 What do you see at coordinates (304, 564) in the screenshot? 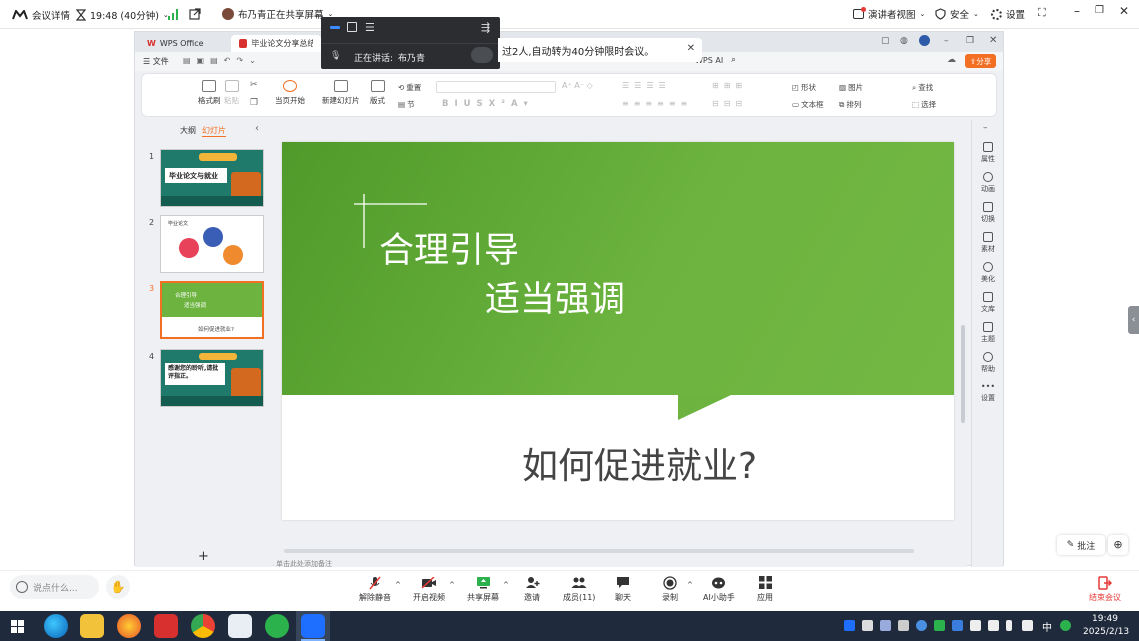
I see `notes-placeholder: 单击此处添加备注` at bounding box center [304, 564].